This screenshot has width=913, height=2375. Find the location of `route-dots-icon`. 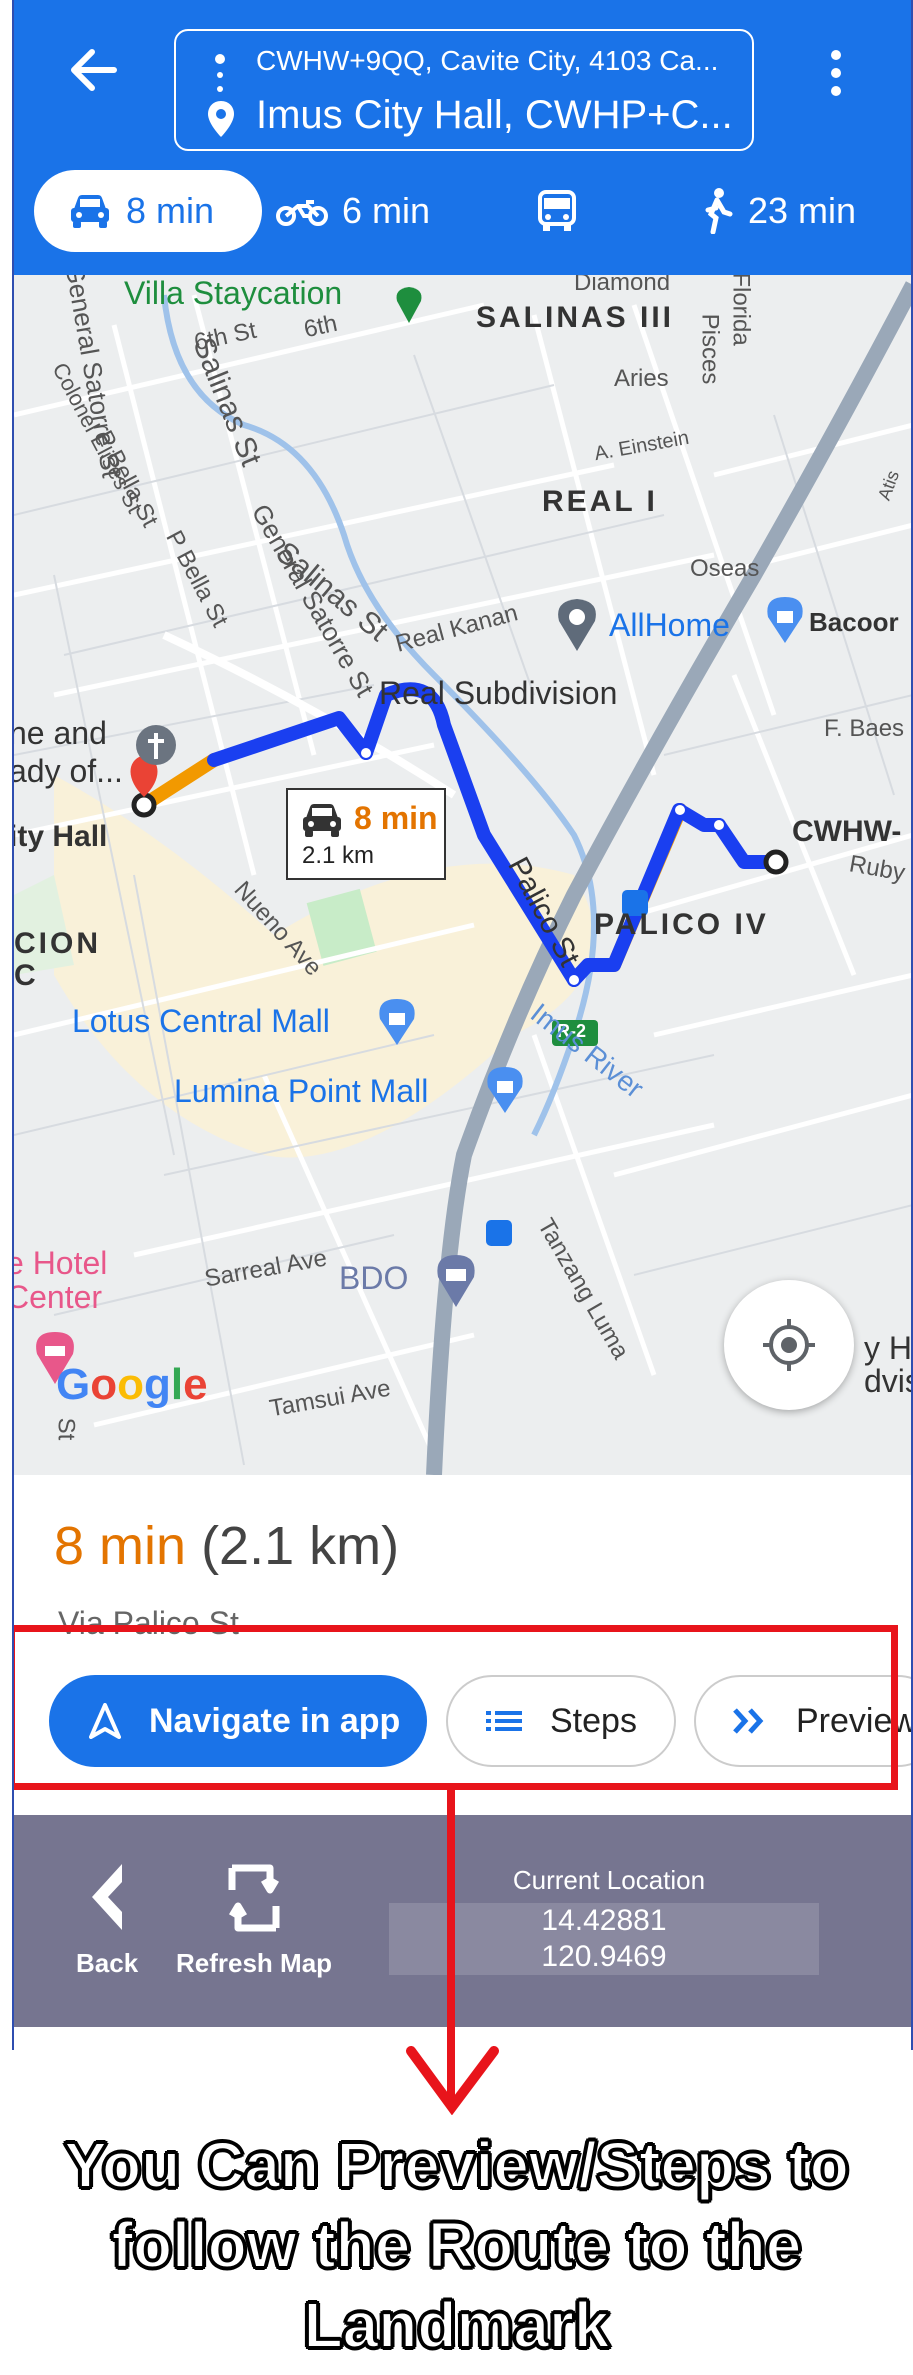

route-dots-icon is located at coordinates (220, 73).